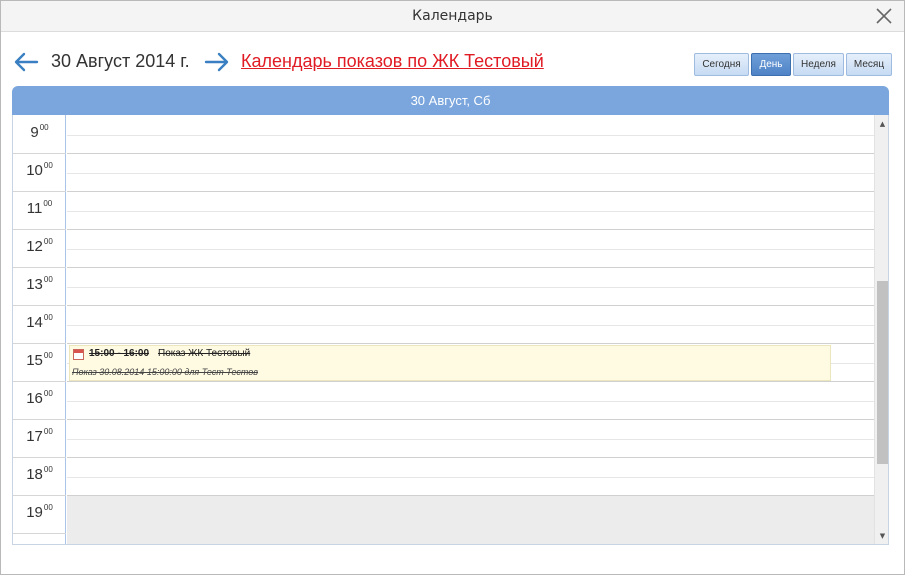 Image resolution: width=905 pixels, height=575 pixels. What do you see at coordinates (34, 398) in the screenshot?
I see `hour-number: 16` at bounding box center [34, 398].